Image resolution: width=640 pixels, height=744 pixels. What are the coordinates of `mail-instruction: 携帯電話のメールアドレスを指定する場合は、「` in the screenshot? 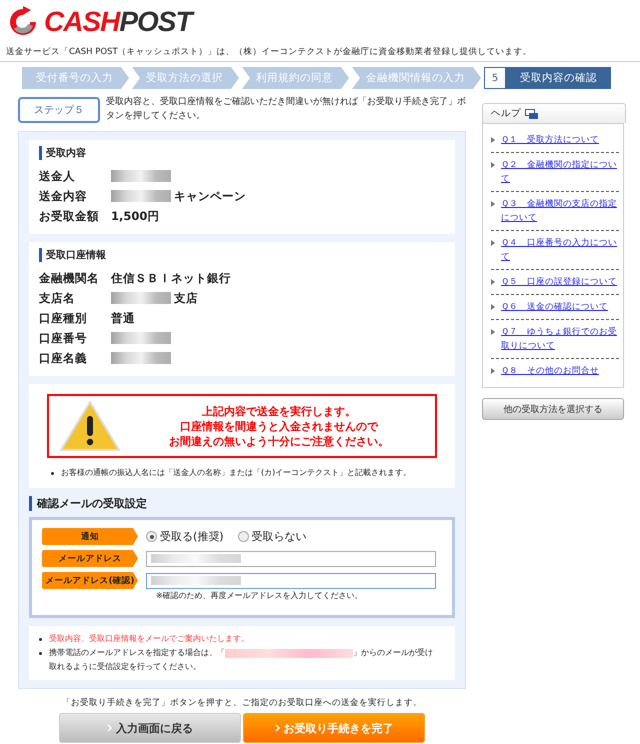 It's located at (137, 653).